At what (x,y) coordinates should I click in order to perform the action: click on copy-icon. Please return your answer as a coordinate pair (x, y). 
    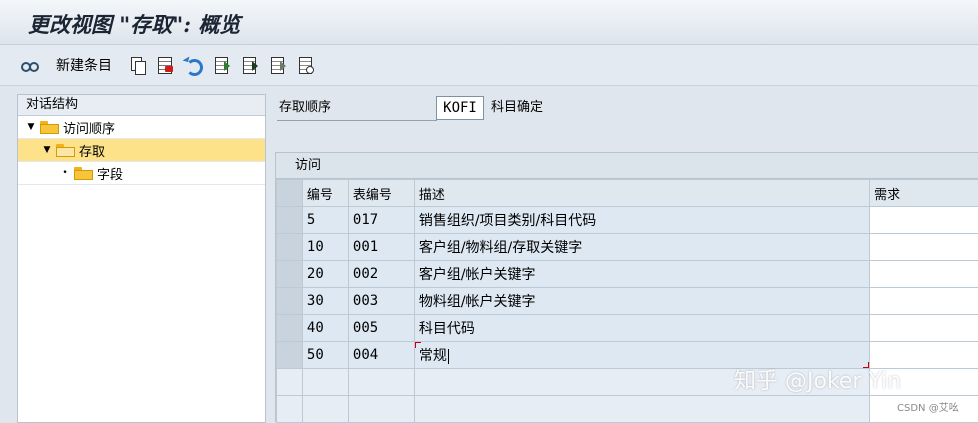
    Looking at the image, I should click on (138, 65).